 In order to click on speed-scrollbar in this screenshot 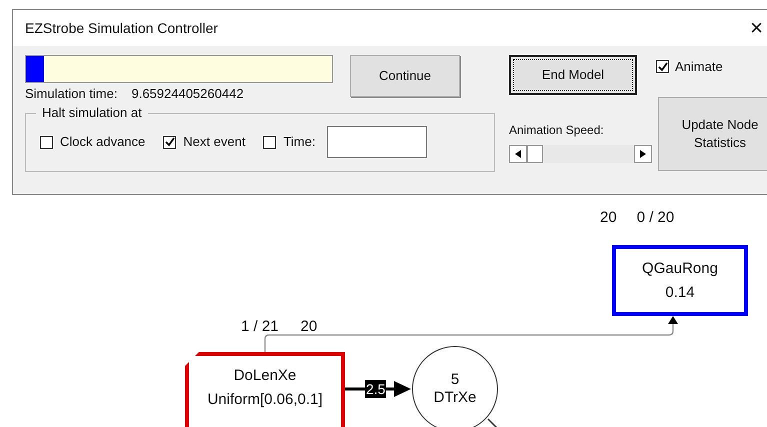, I will do `click(580, 154)`.